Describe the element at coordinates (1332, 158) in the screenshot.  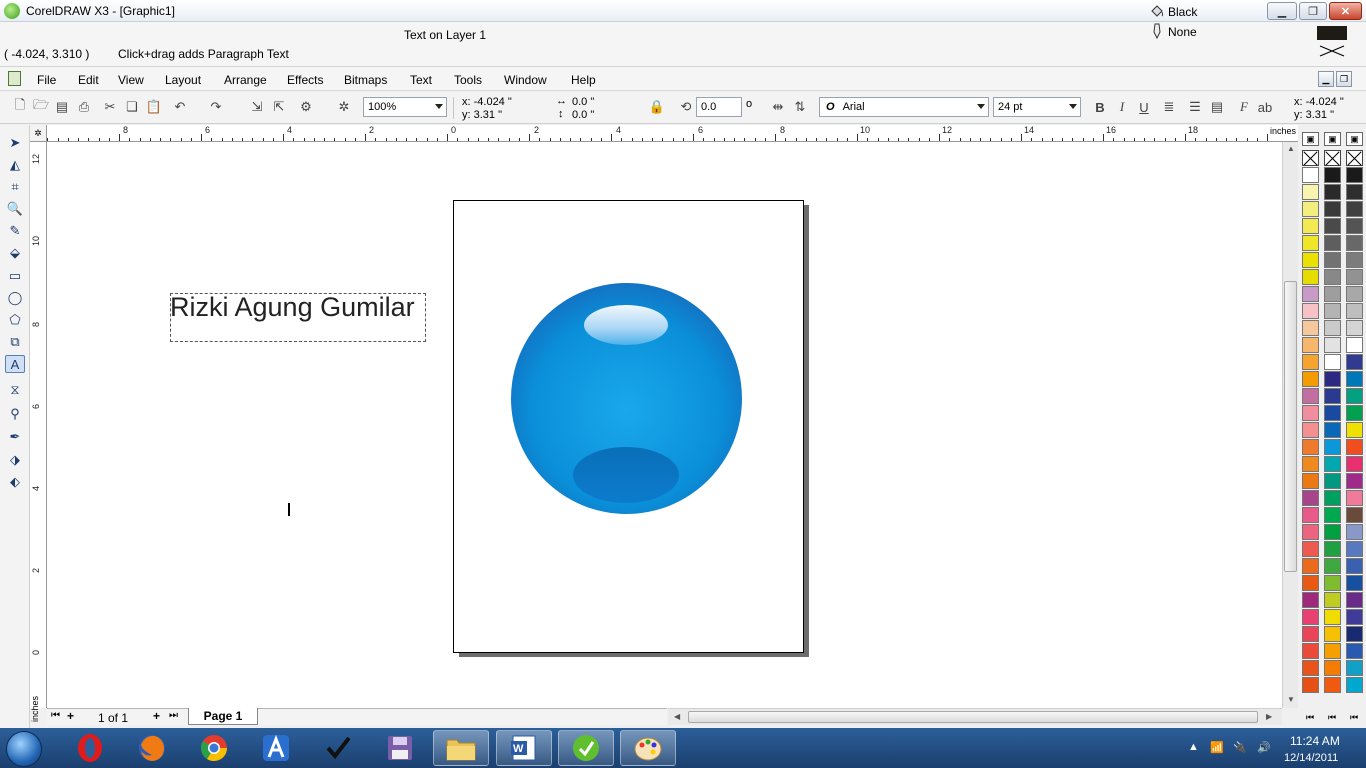
I see `no-color-swatch` at that location.